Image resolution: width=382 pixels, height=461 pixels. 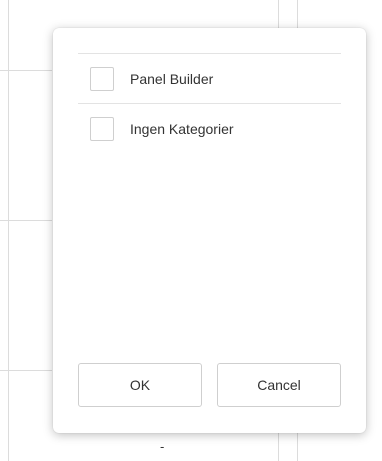 I want to click on checkbox-panel-builder, so click(x=102, y=78).